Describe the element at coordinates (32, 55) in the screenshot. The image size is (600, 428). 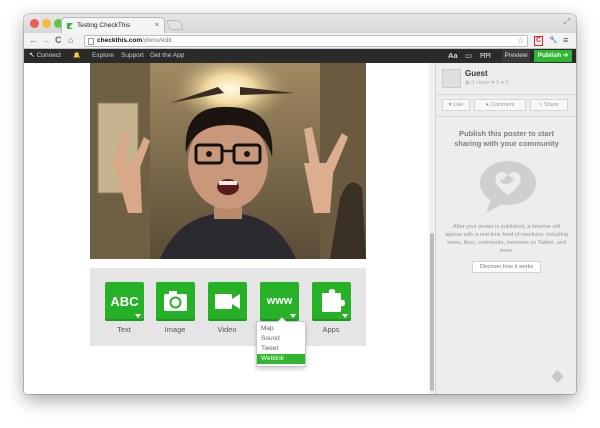
I see `connect-arrow-icon: ↖` at that location.